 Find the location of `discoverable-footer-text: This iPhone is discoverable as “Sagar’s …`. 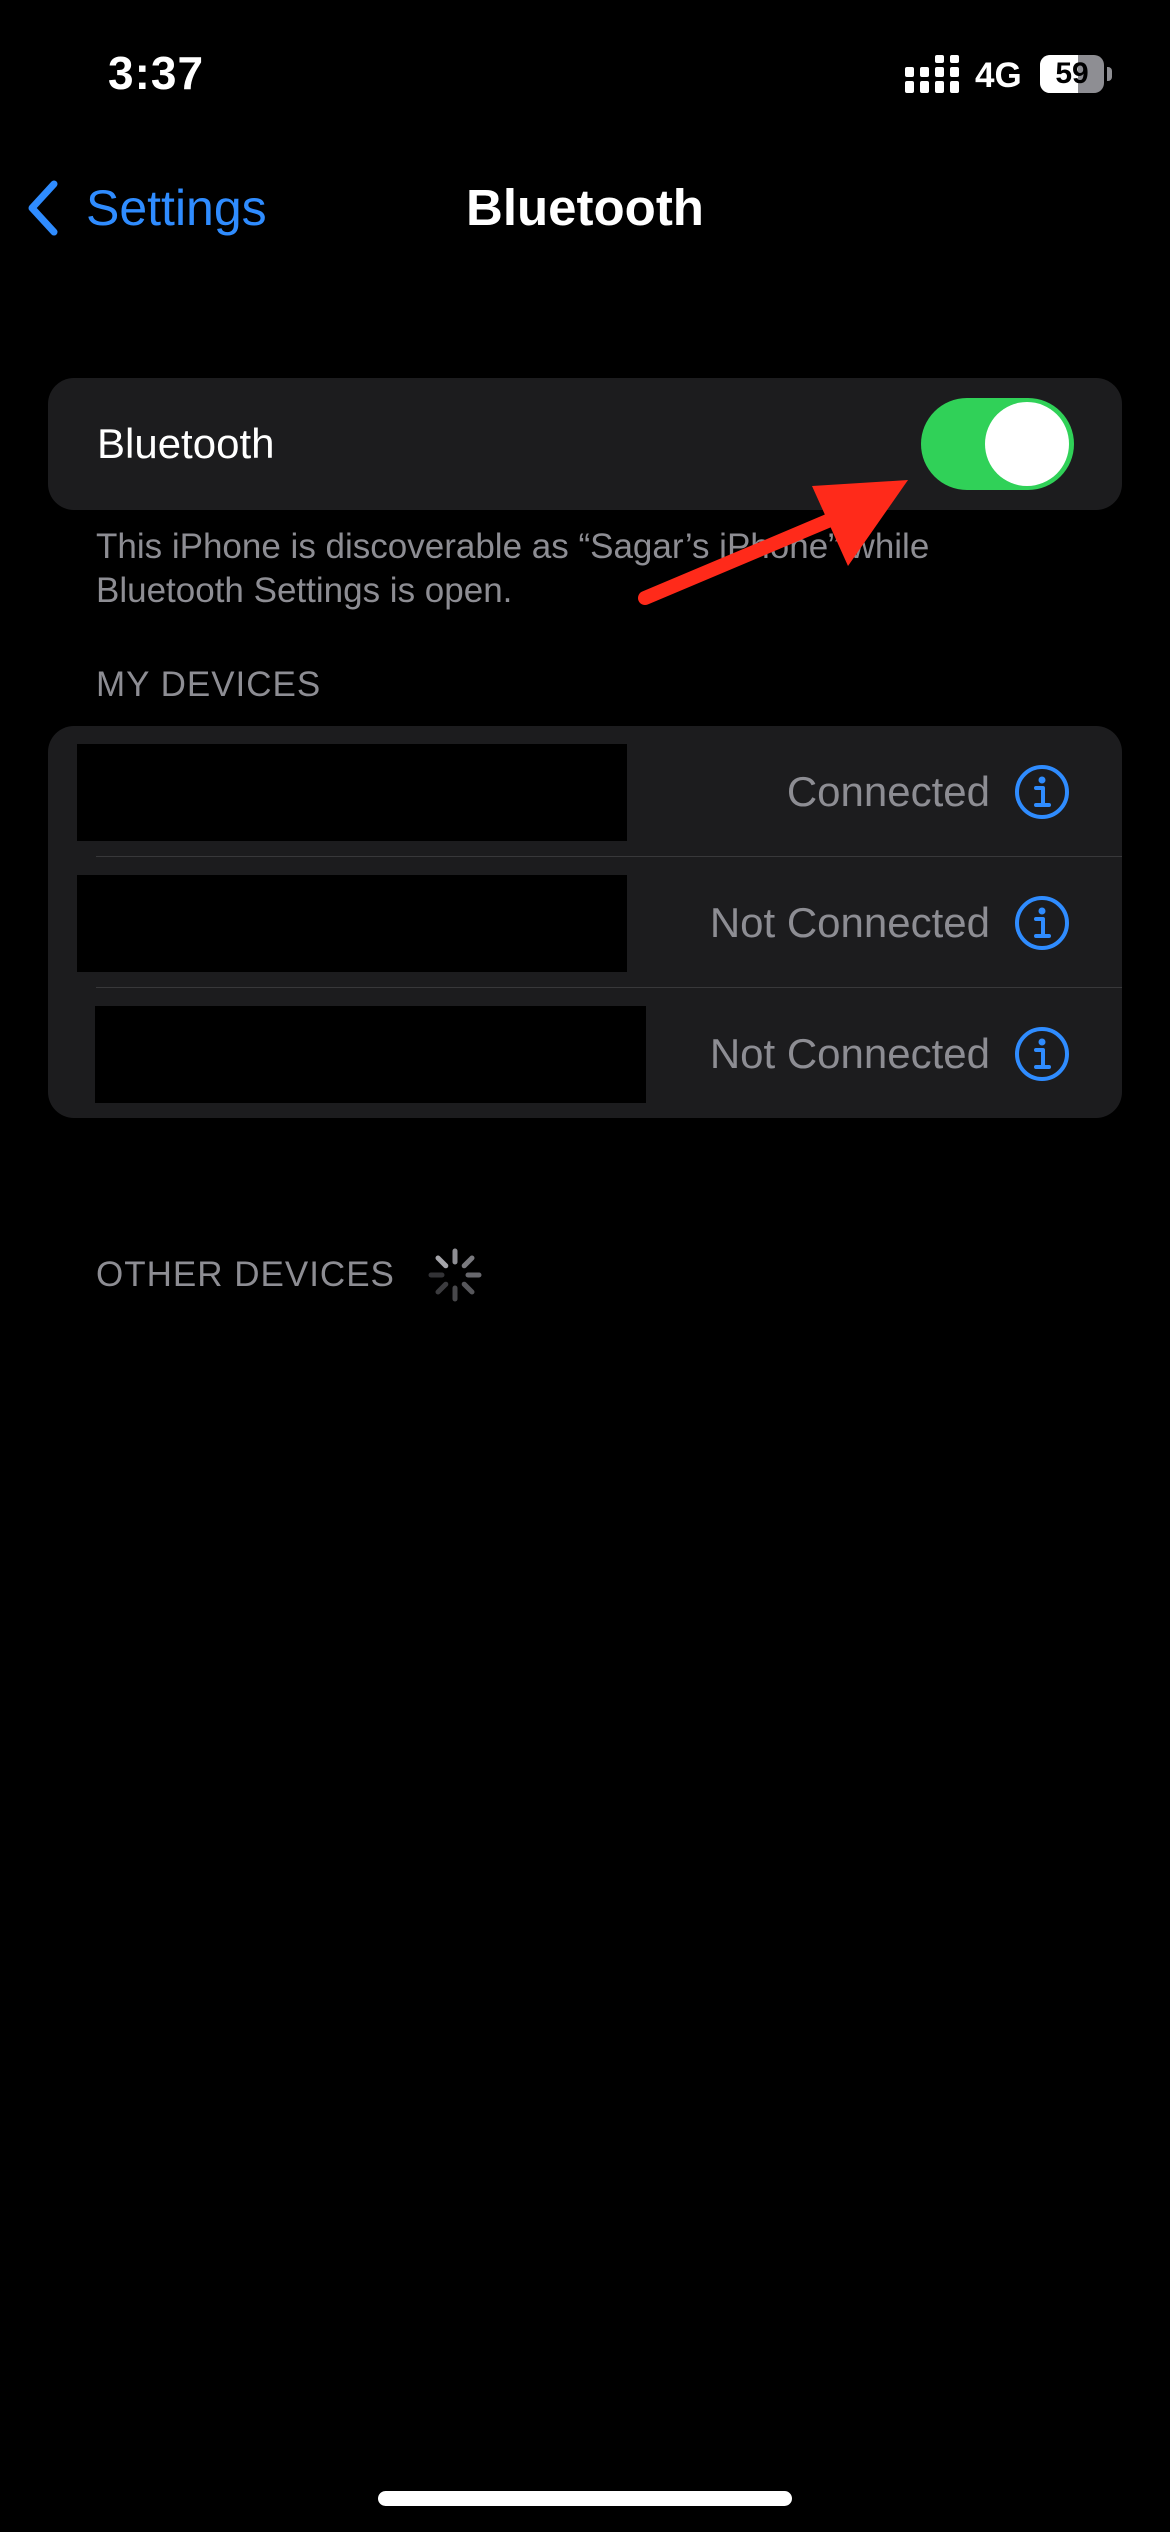

discoverable-footer-text: This iPhone is discoverable as “Sagar’s … is located at coordinates (513, 568).